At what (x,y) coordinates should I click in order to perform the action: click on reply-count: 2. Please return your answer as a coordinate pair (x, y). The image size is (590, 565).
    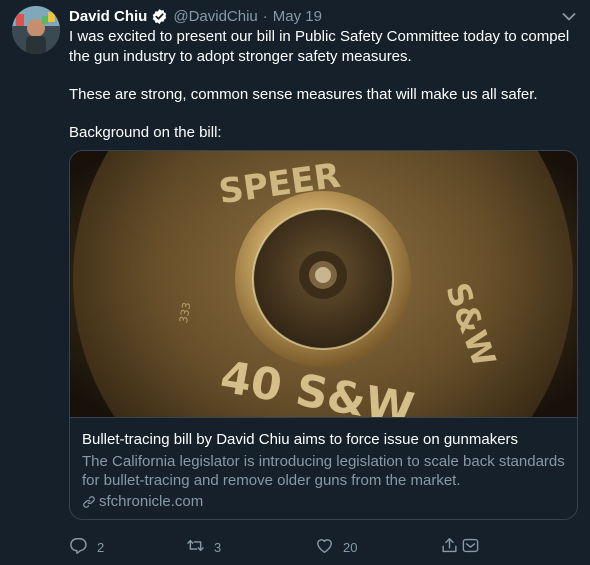
    Looking at the image, I should click on (101, 547).